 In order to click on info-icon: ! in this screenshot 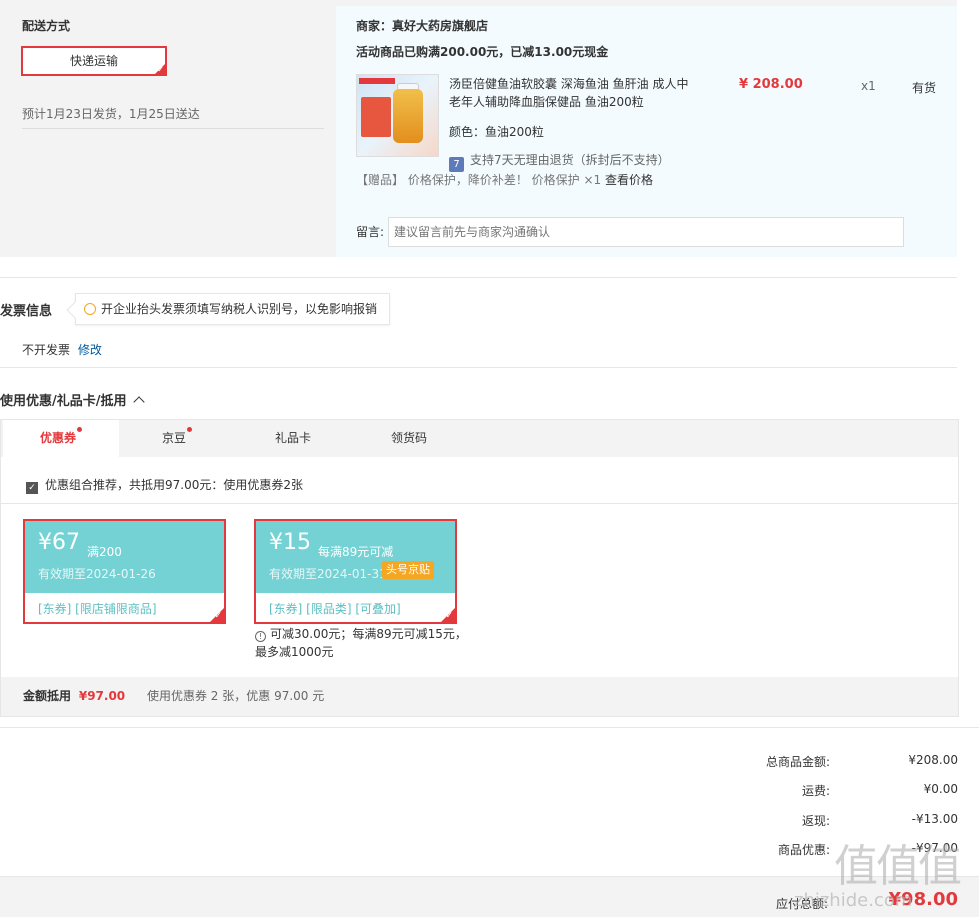, I will do `click(260, 636)`.